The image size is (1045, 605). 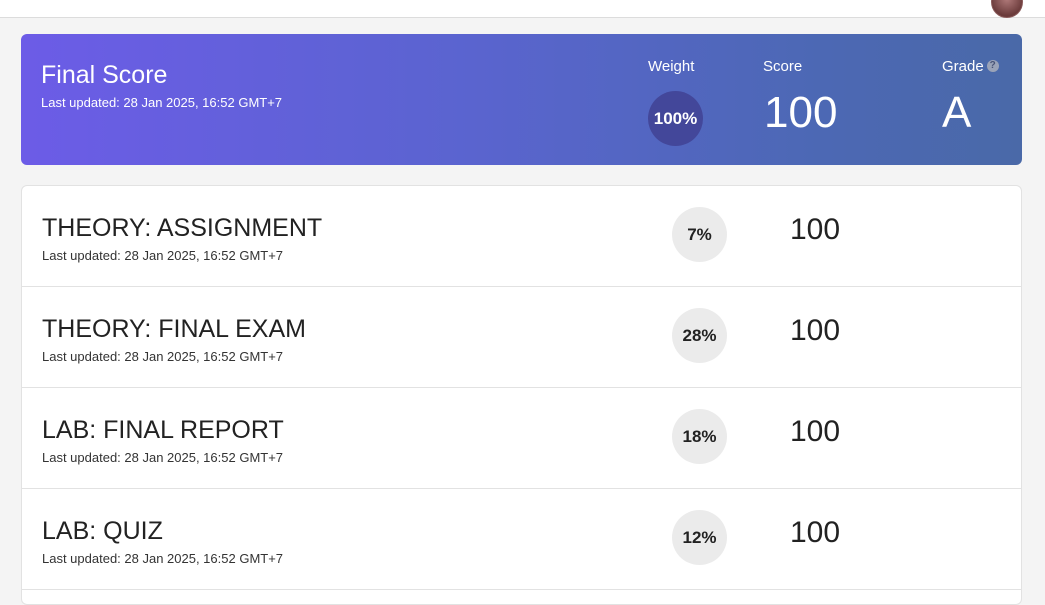 What do you see at coordinates (699, 537) in the screenshot?
I see `score-item-weight-badge: 12%` at bounding box center [699, 537].